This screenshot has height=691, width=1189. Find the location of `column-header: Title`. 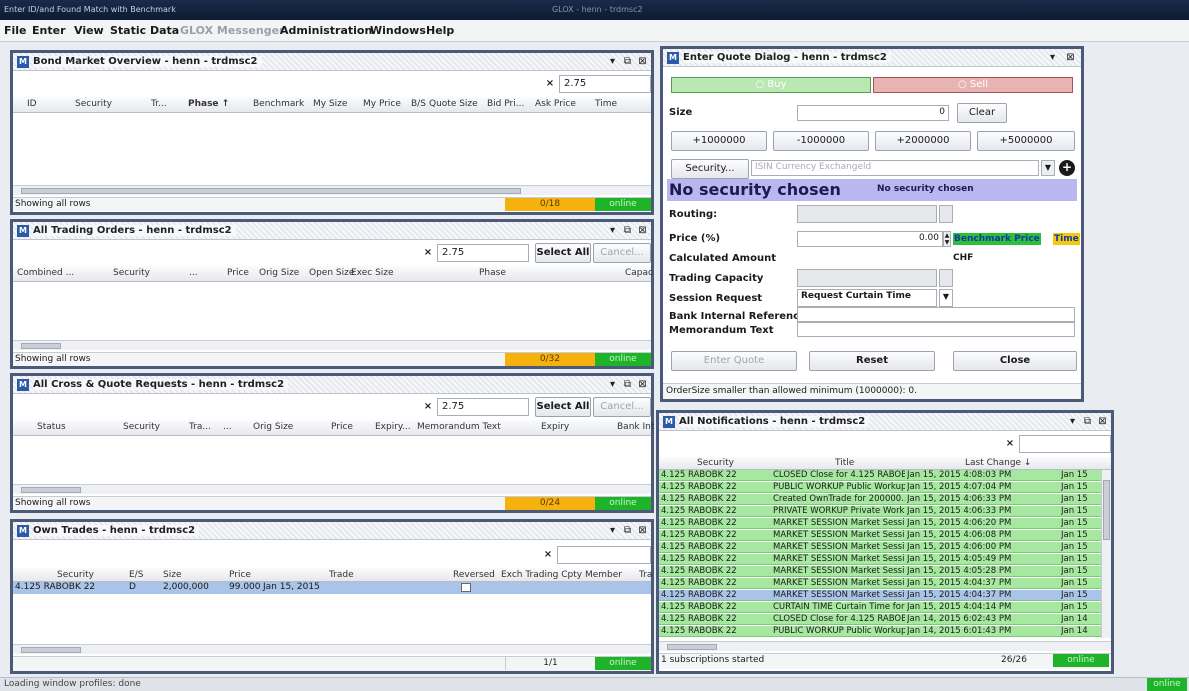

column-header: Title is located at coordinates (844, 463).